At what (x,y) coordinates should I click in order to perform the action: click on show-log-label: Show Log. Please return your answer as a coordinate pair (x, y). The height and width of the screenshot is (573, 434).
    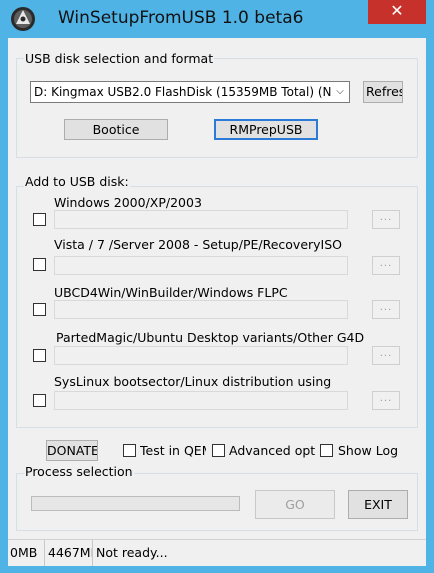
    Looking at the image, I should click on (373, 450).